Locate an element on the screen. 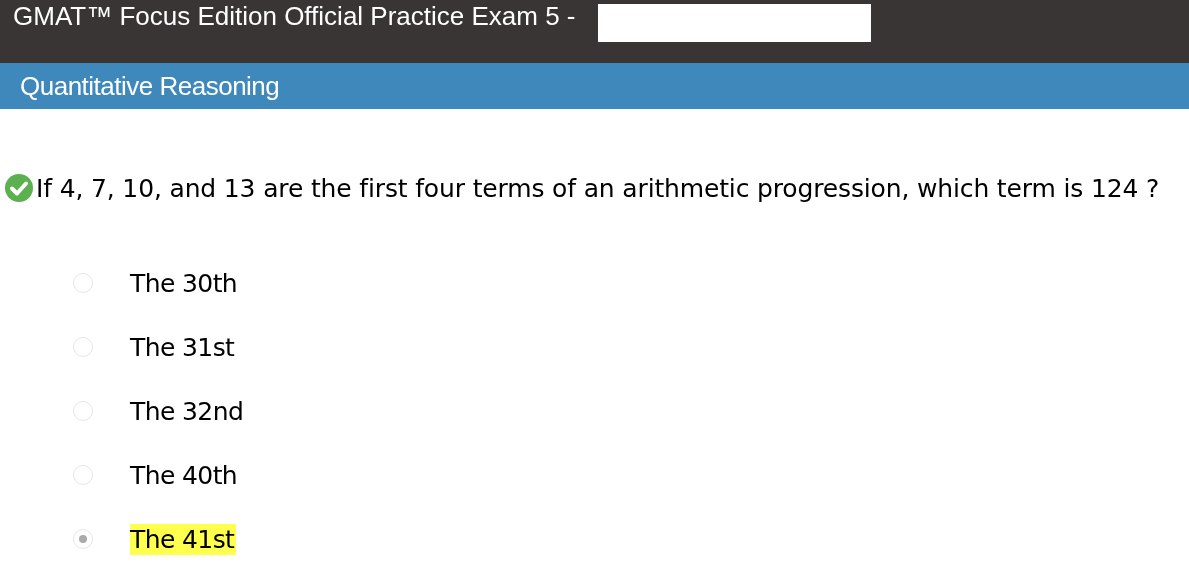 This screenshot has height=572, width=1189. exam-title: GMAT™ Focus Edition Official Practice Exam 5 - is located at coordinates (294, 16).